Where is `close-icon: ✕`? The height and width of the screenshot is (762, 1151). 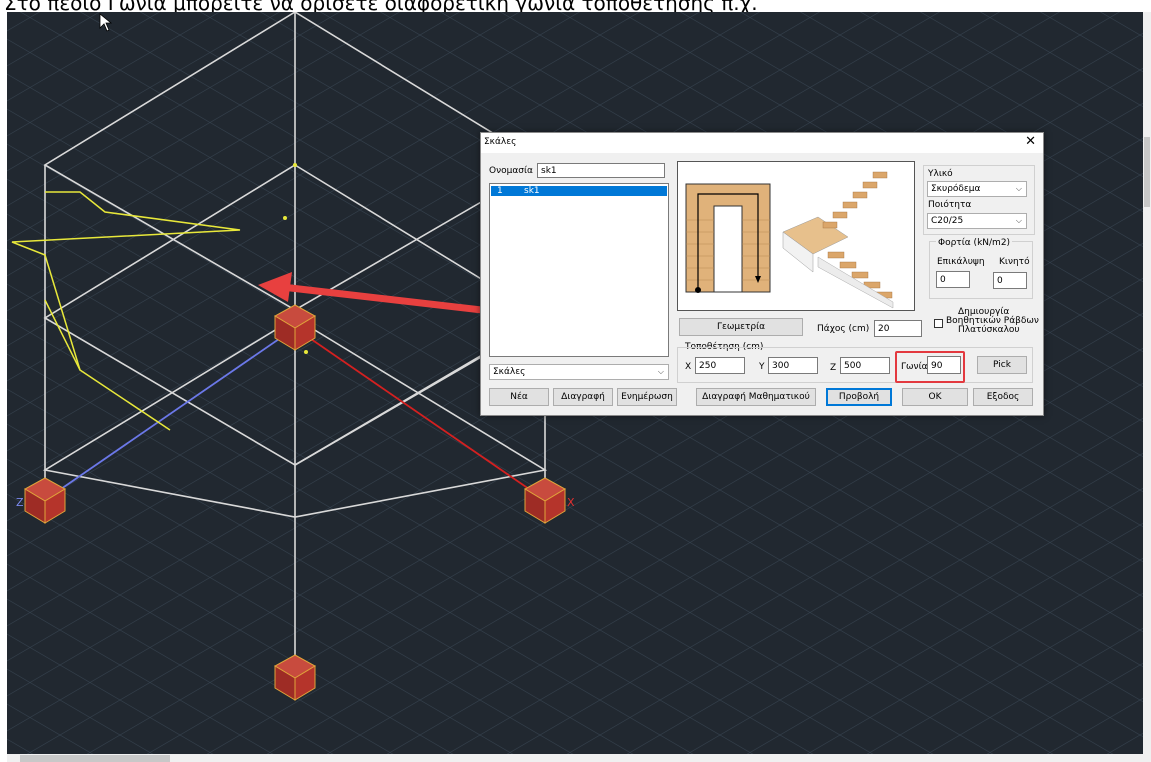
close-icon: ✕ is located at coordinates (1030, 142).